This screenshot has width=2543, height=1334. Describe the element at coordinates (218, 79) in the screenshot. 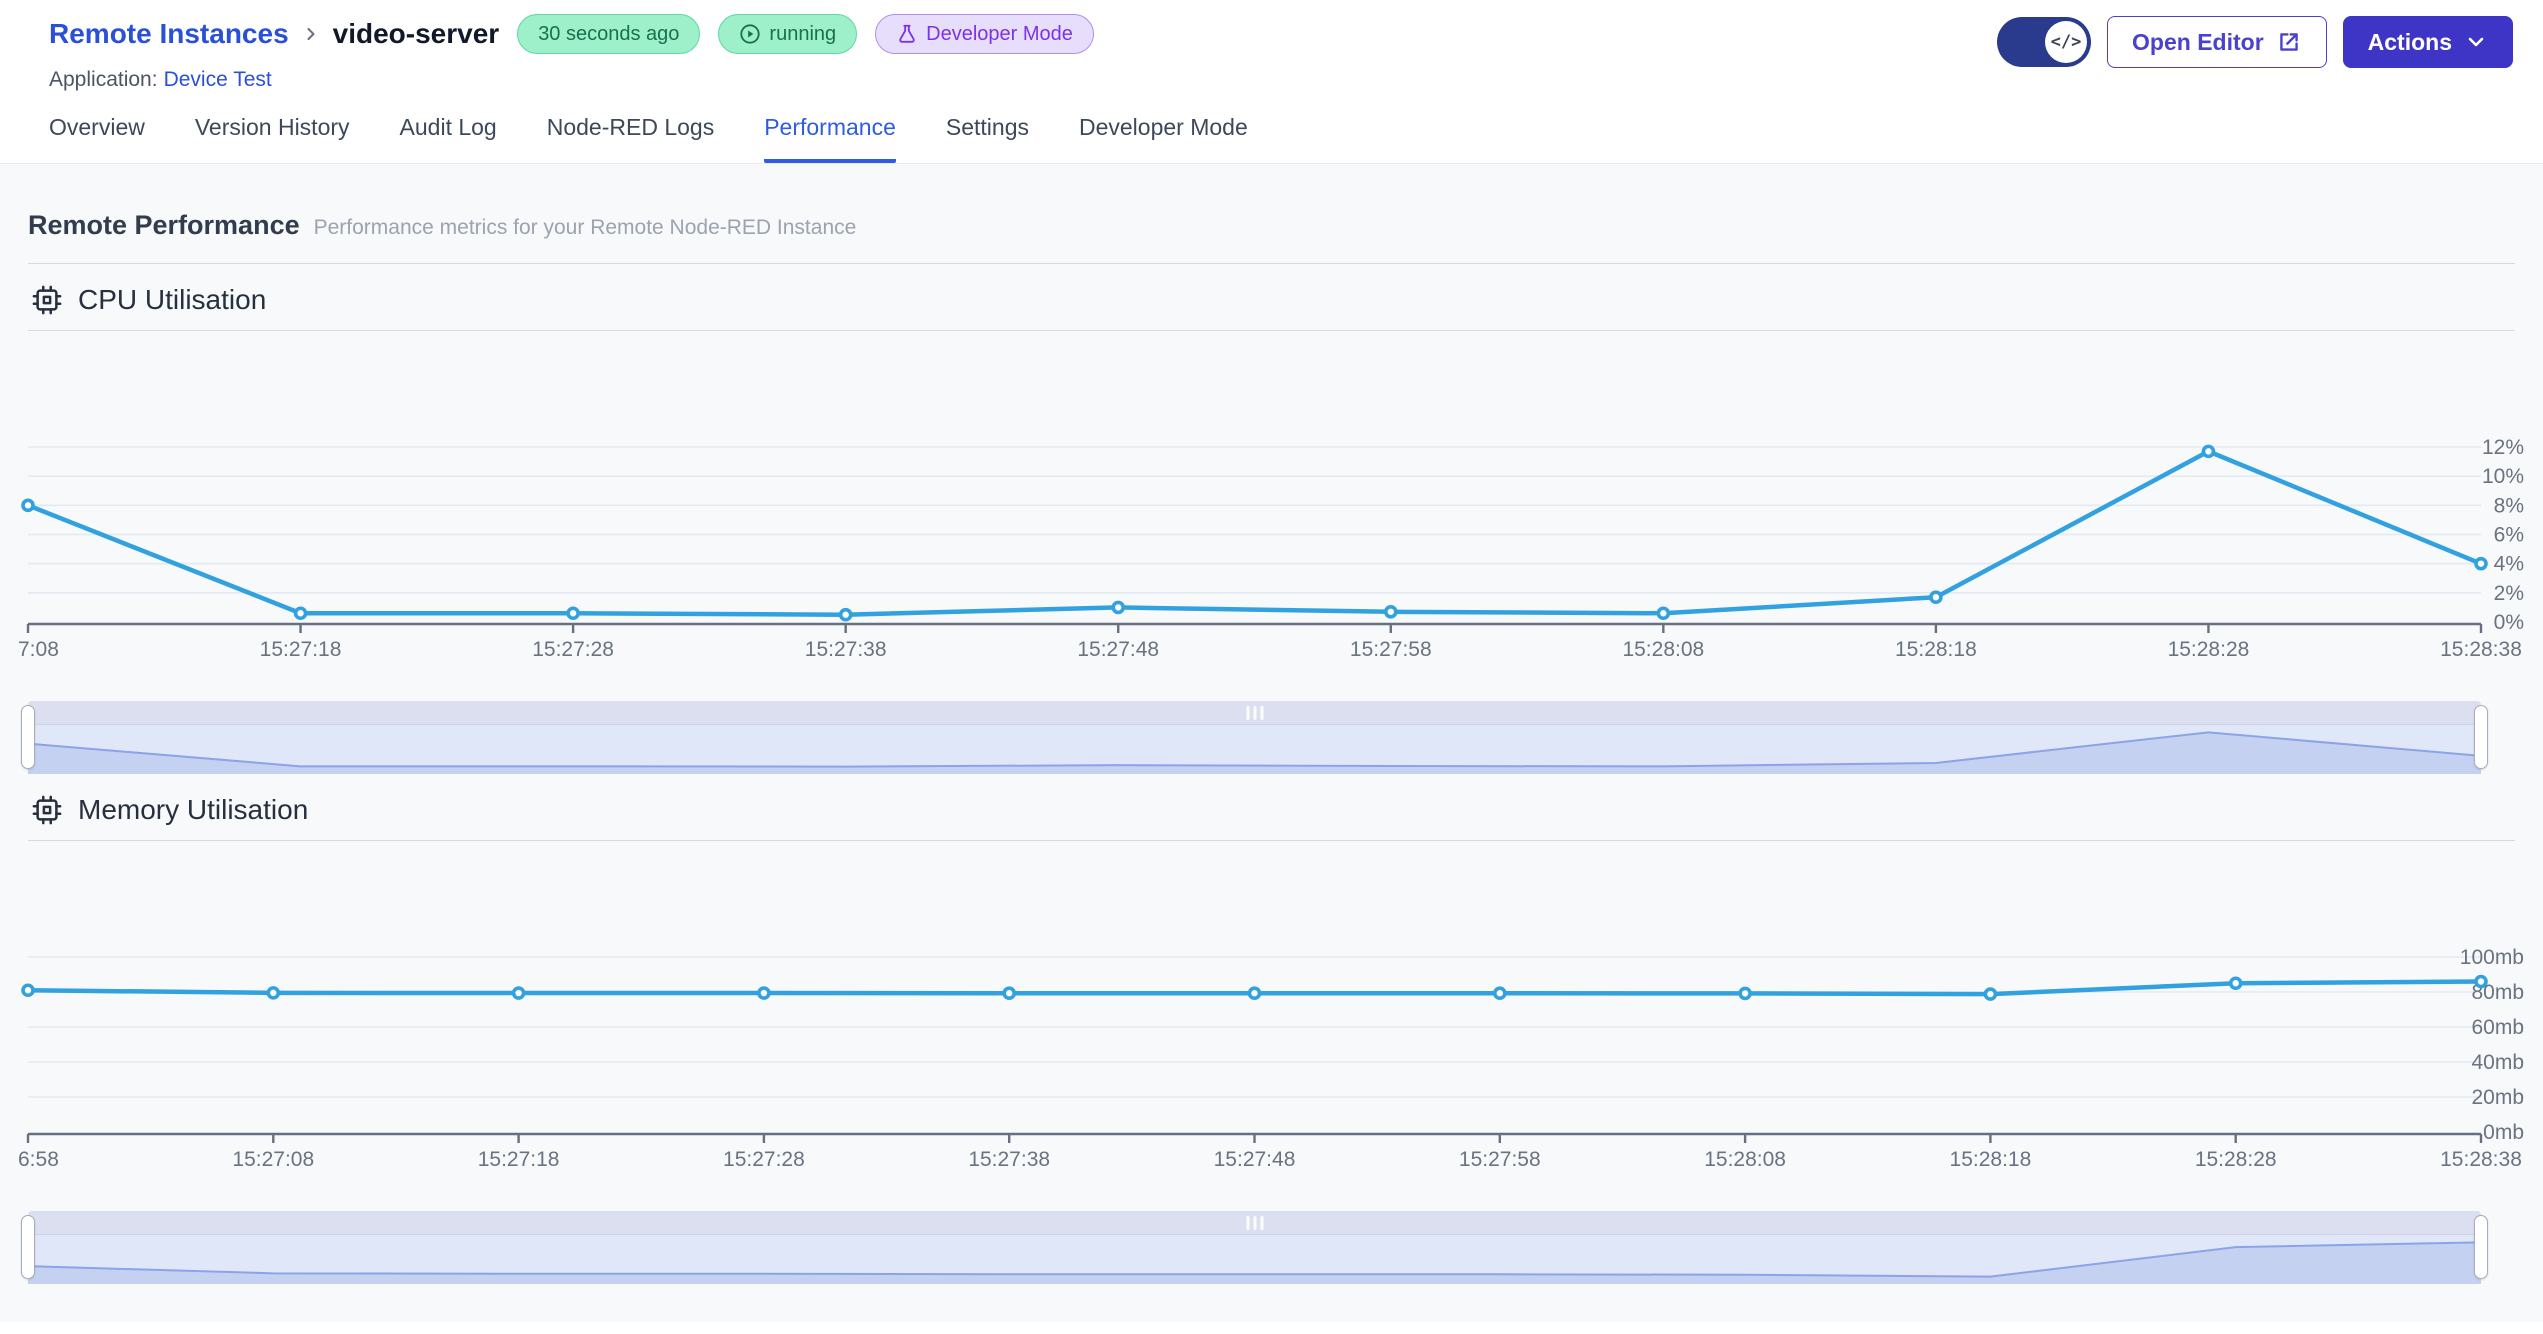

I see `application-link: Device Test` at that location.